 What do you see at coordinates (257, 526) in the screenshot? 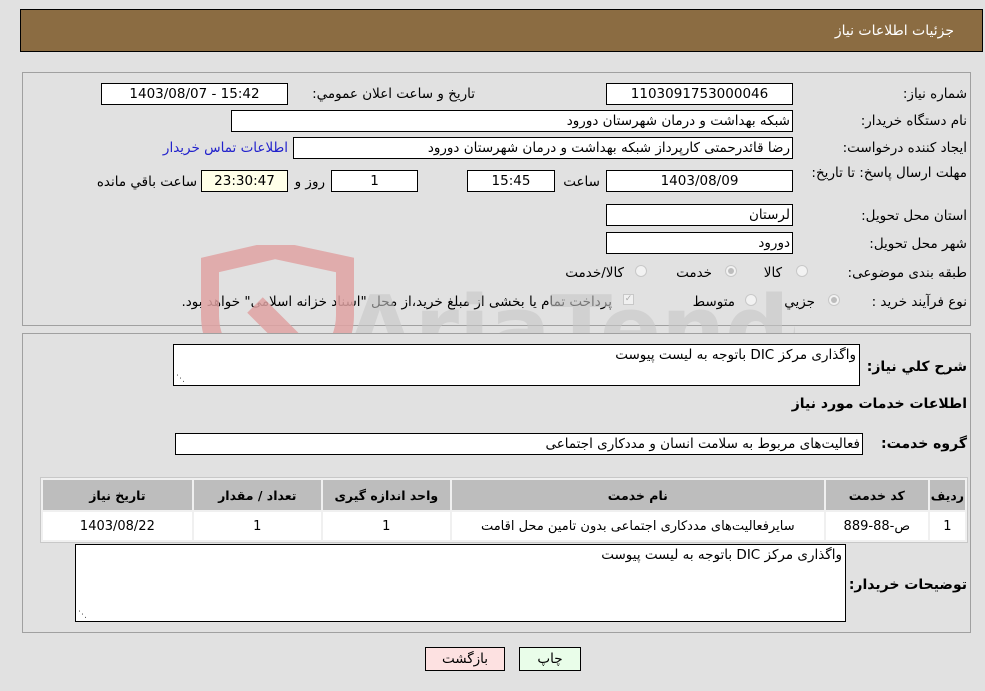
I see `cell-quantity: 1` at bounding box center [257, 526].